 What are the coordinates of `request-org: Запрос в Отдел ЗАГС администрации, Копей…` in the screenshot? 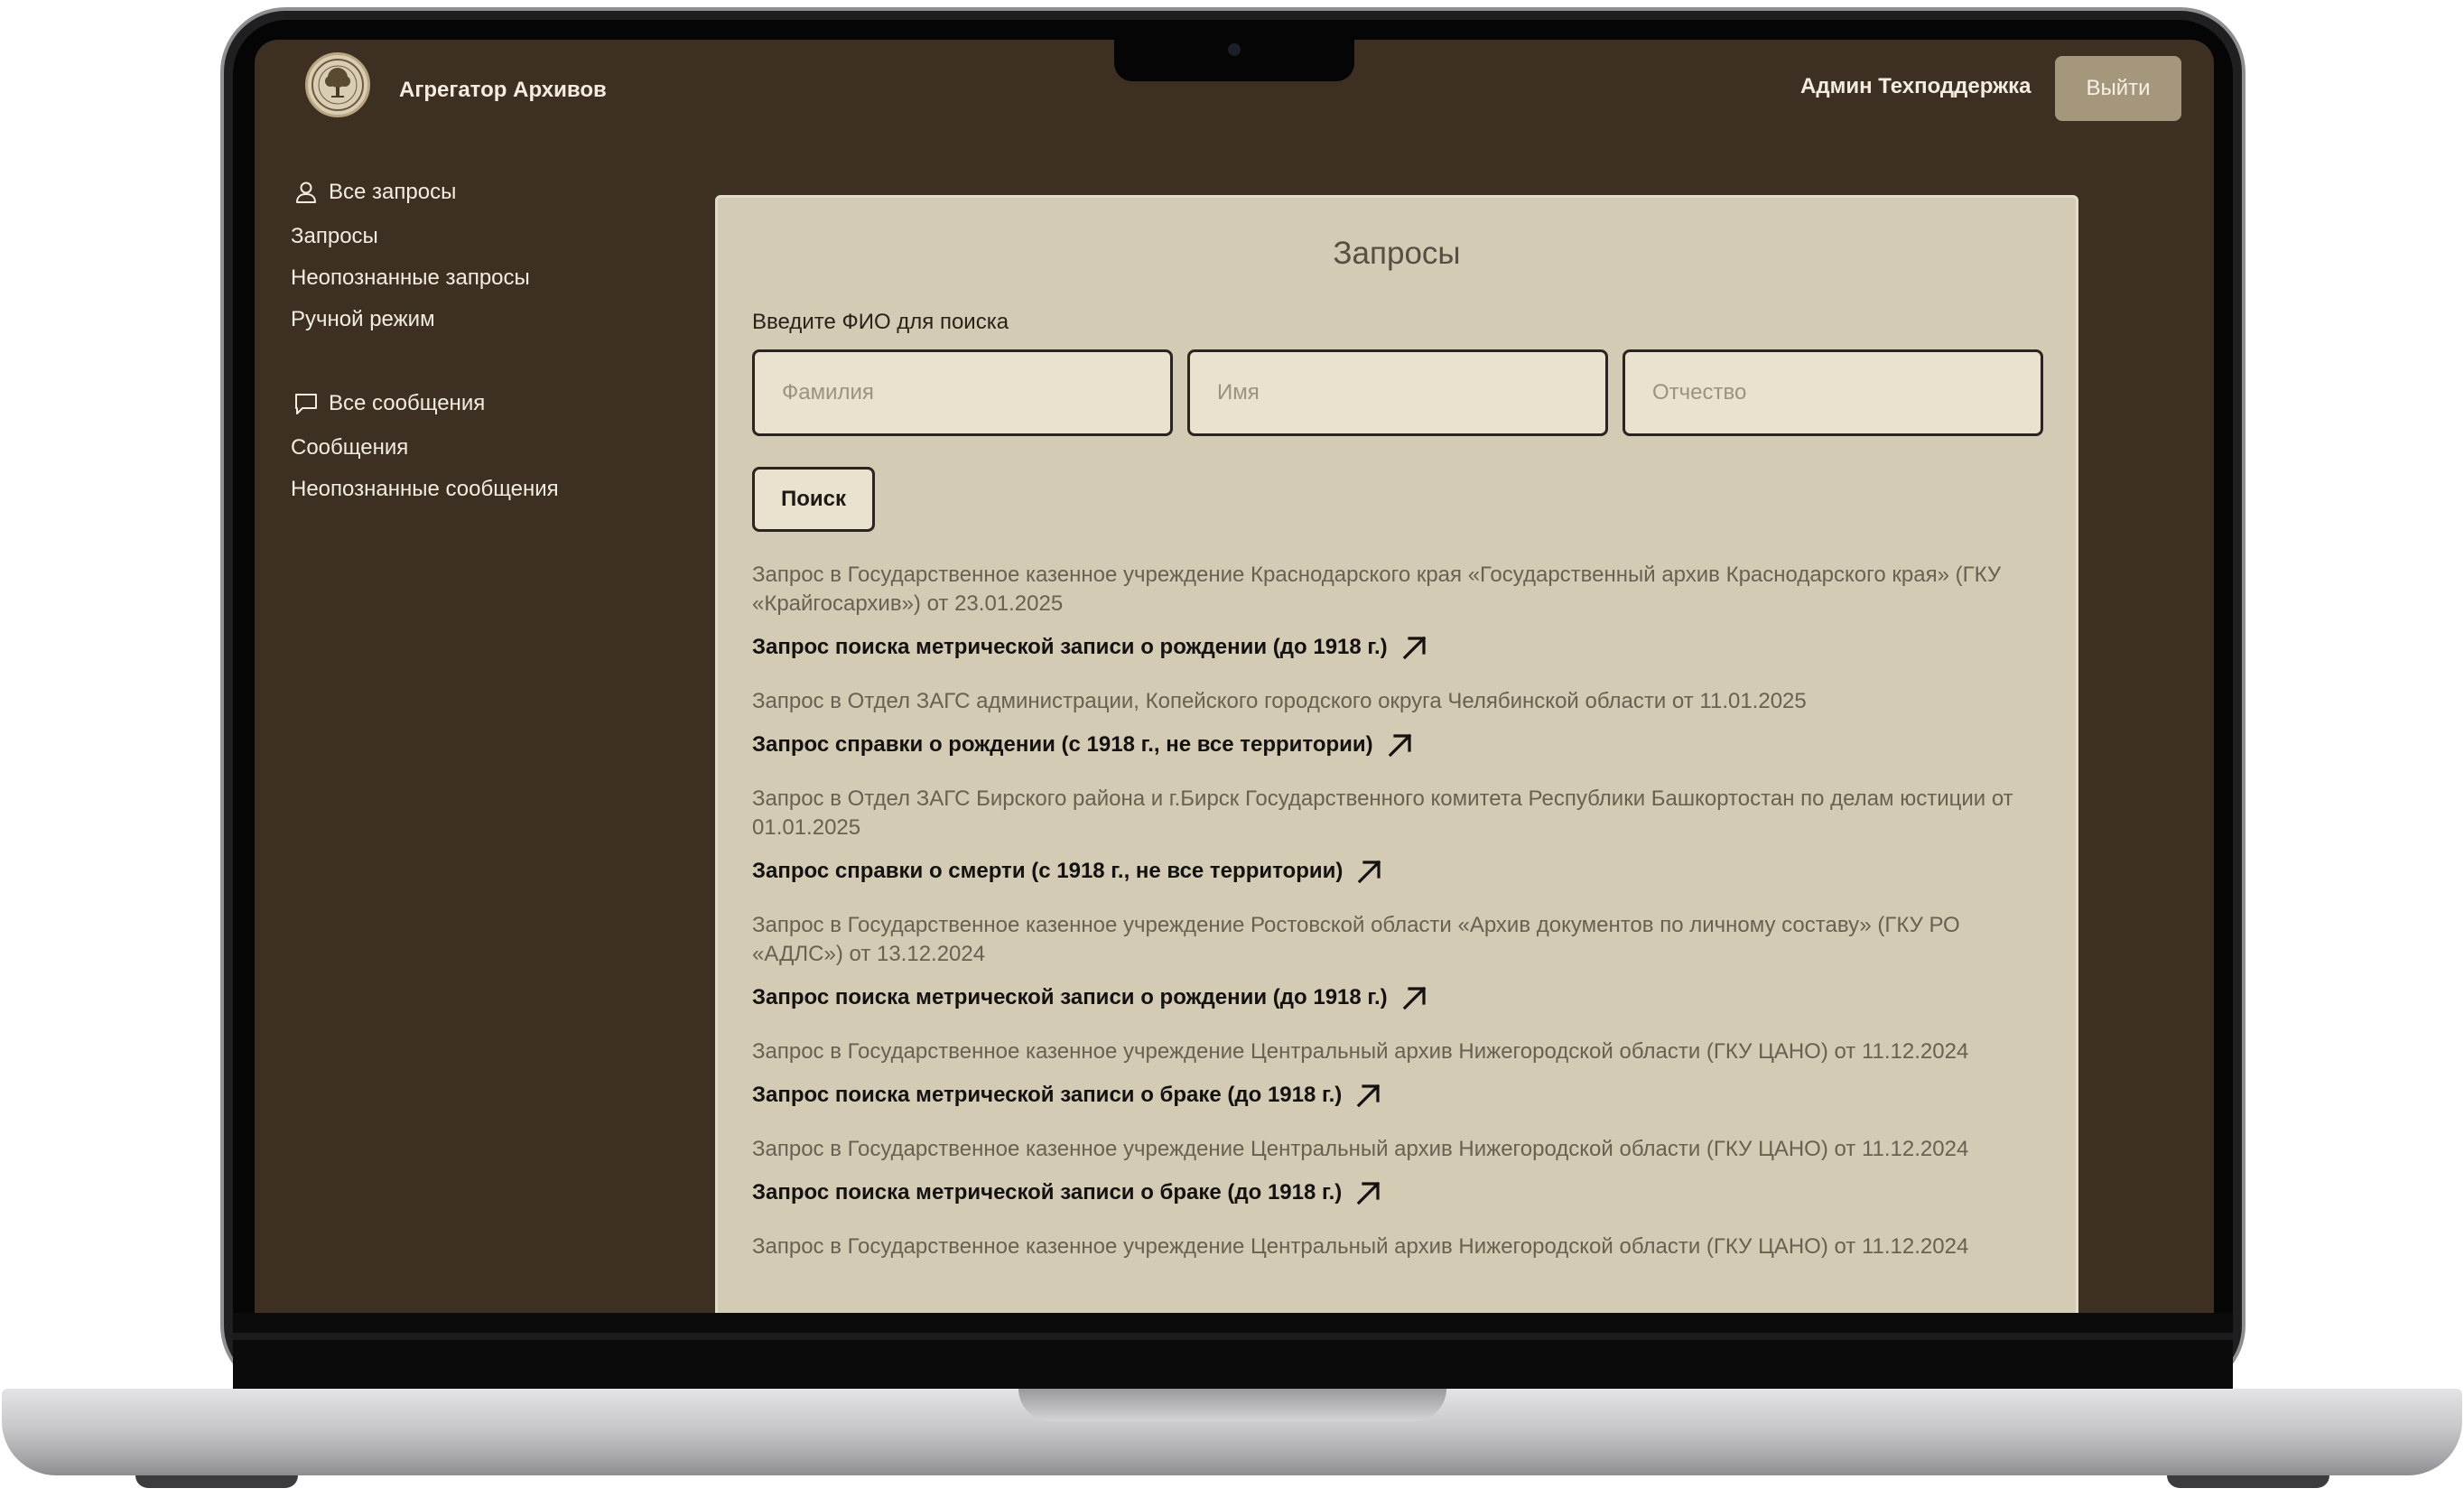 It's located at (1280, 701).